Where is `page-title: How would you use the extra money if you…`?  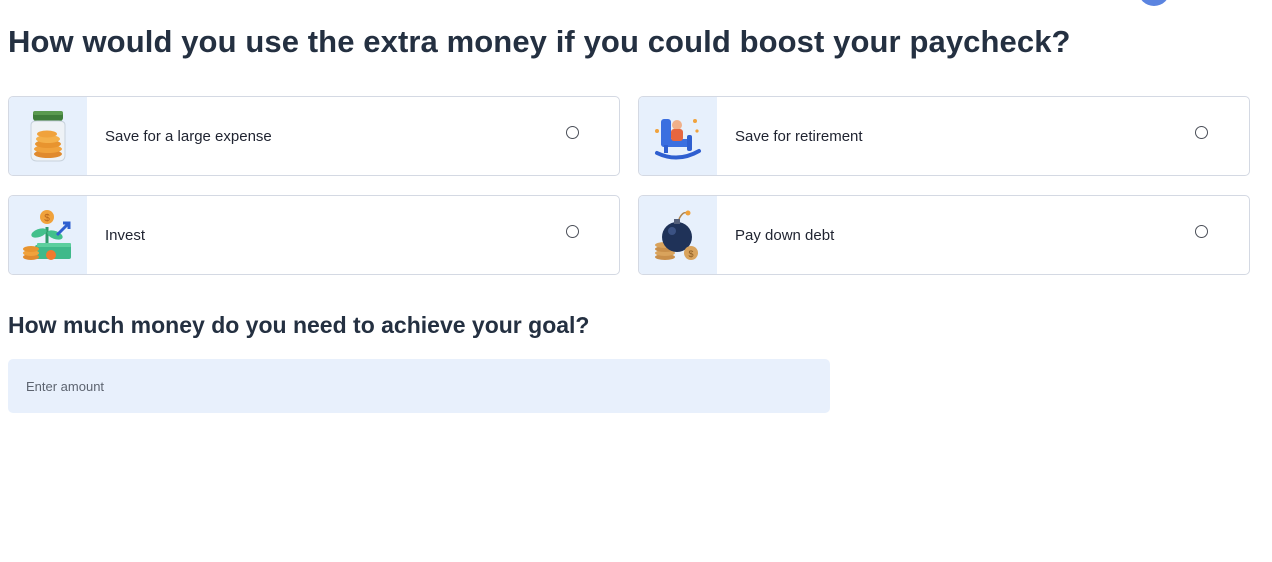 page-title: How would you use the extra money if you… is located at coordinates (539, 41).